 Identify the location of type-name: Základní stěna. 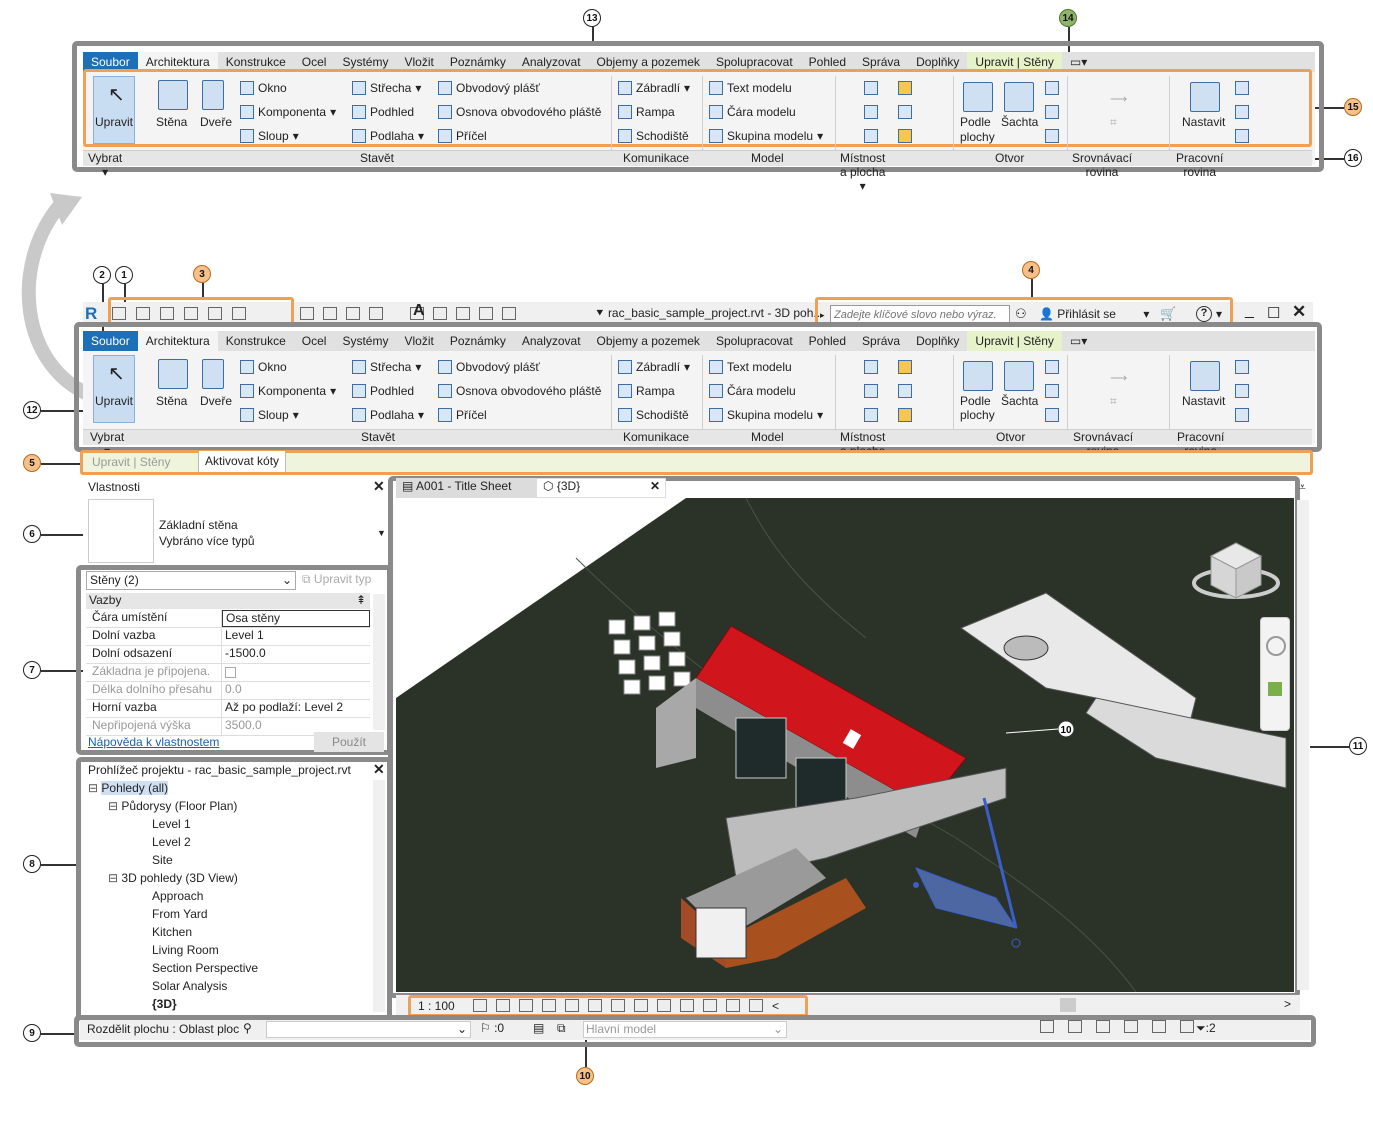
(198, 525).